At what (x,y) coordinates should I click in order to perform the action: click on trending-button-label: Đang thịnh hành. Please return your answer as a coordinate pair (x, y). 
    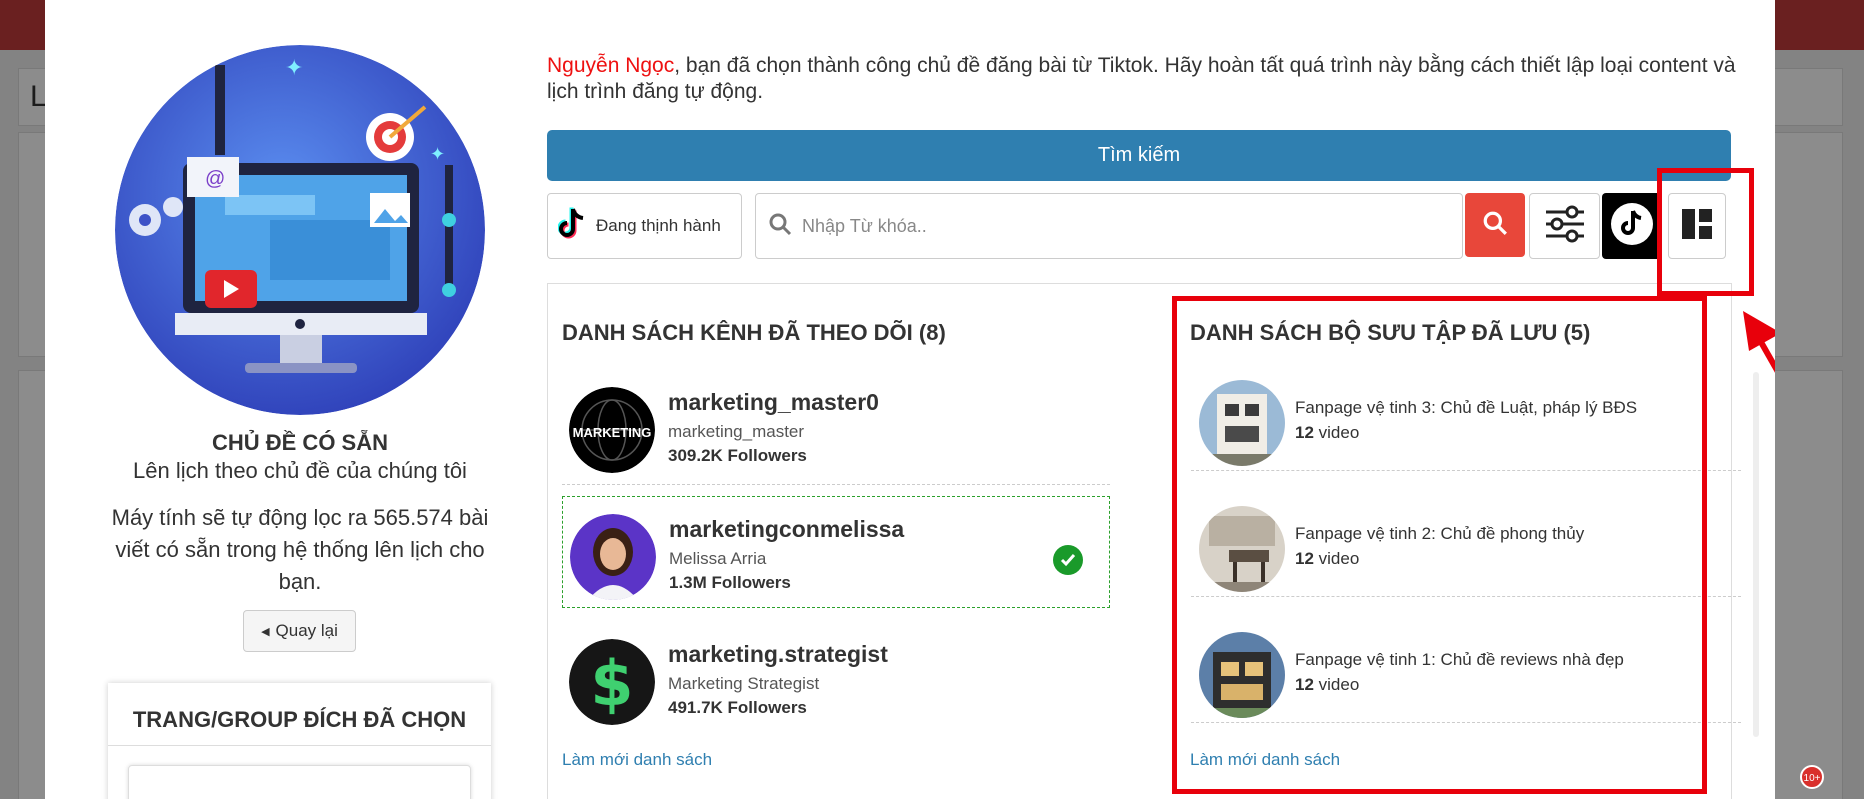
    Looking at the image, I should click on (658, 225).